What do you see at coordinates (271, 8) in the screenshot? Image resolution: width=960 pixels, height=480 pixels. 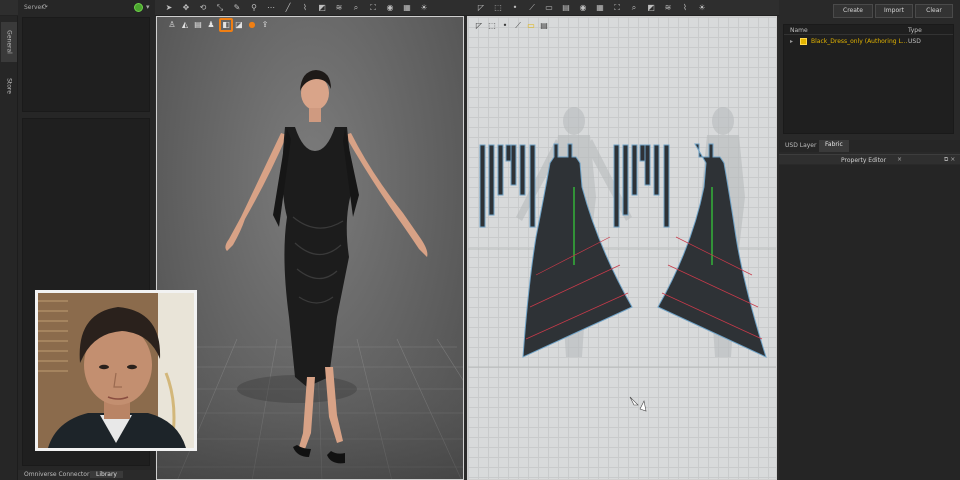 I see `seam-icon: ⋯` at bounding box center [271, 8].